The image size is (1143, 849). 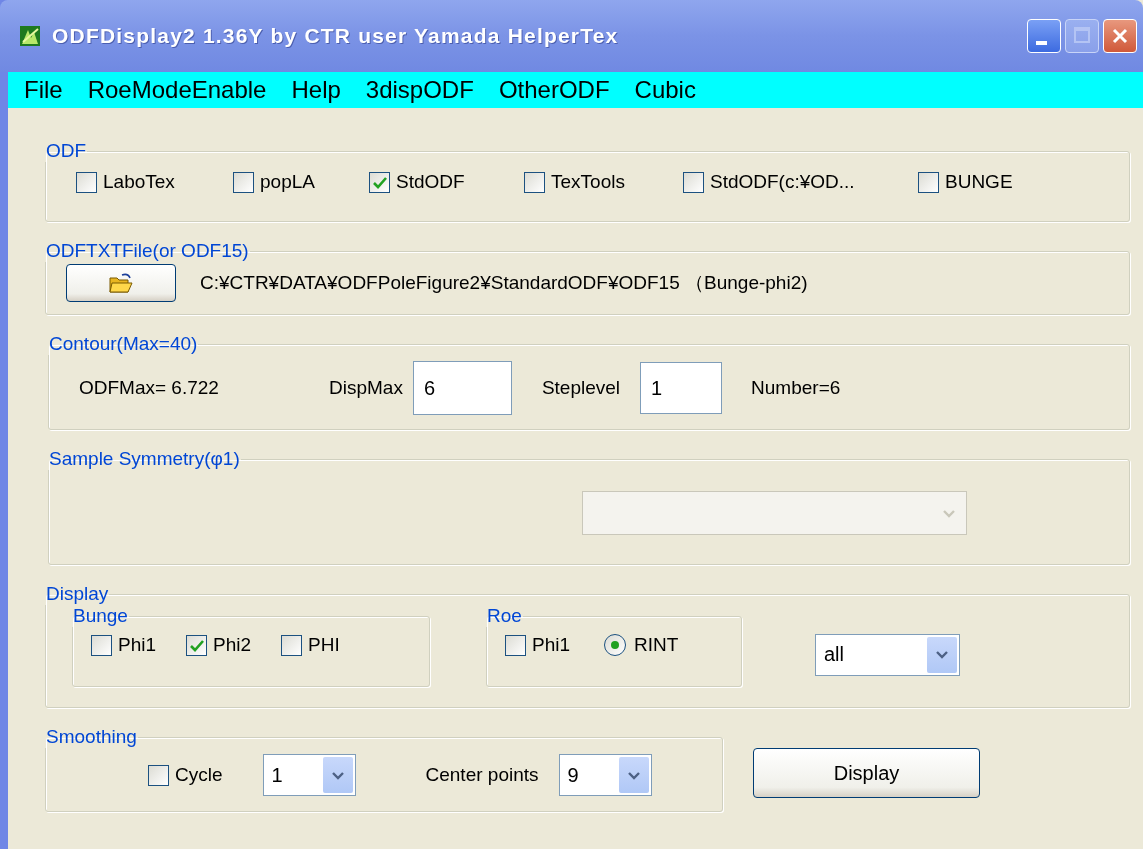 What do you see at coordinates (581, 388) in the screenshot?
I see `field-label: Steplevel` at bounding box center [581, 388].